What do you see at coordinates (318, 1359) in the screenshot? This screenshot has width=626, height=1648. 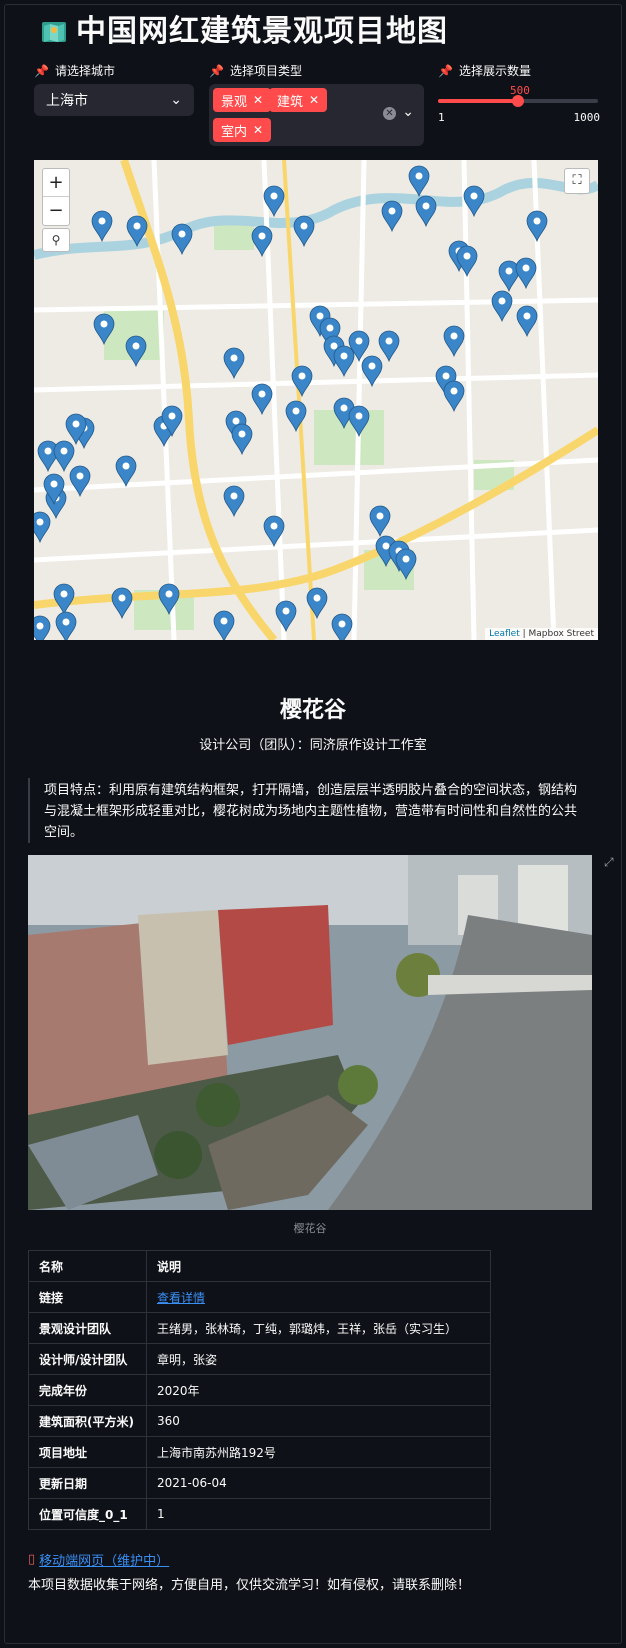 I see `table-value: 章明，张姿` at bounding box center [318, 1359].